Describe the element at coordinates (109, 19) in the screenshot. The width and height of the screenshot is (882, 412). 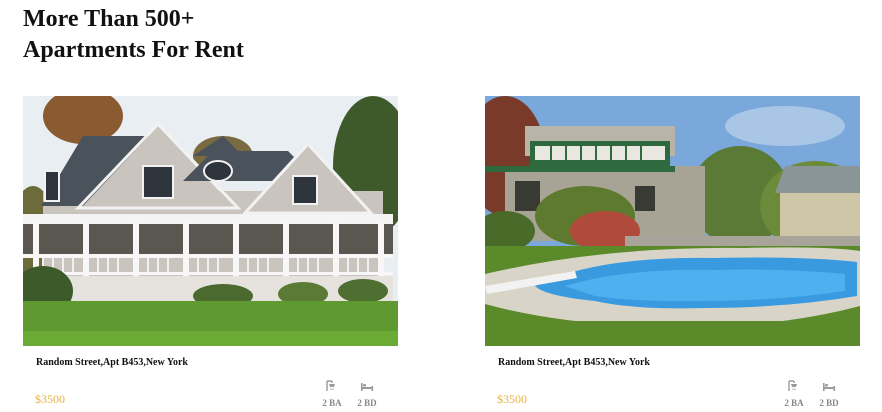
I see `heading-line-1: More Than 500+` at that location.